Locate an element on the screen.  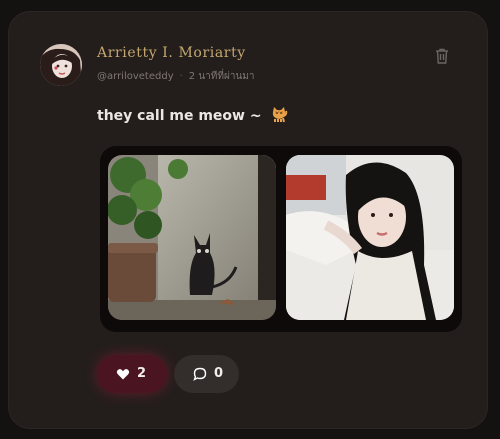
comment-button: 0 is located at coordinates (206, 374).